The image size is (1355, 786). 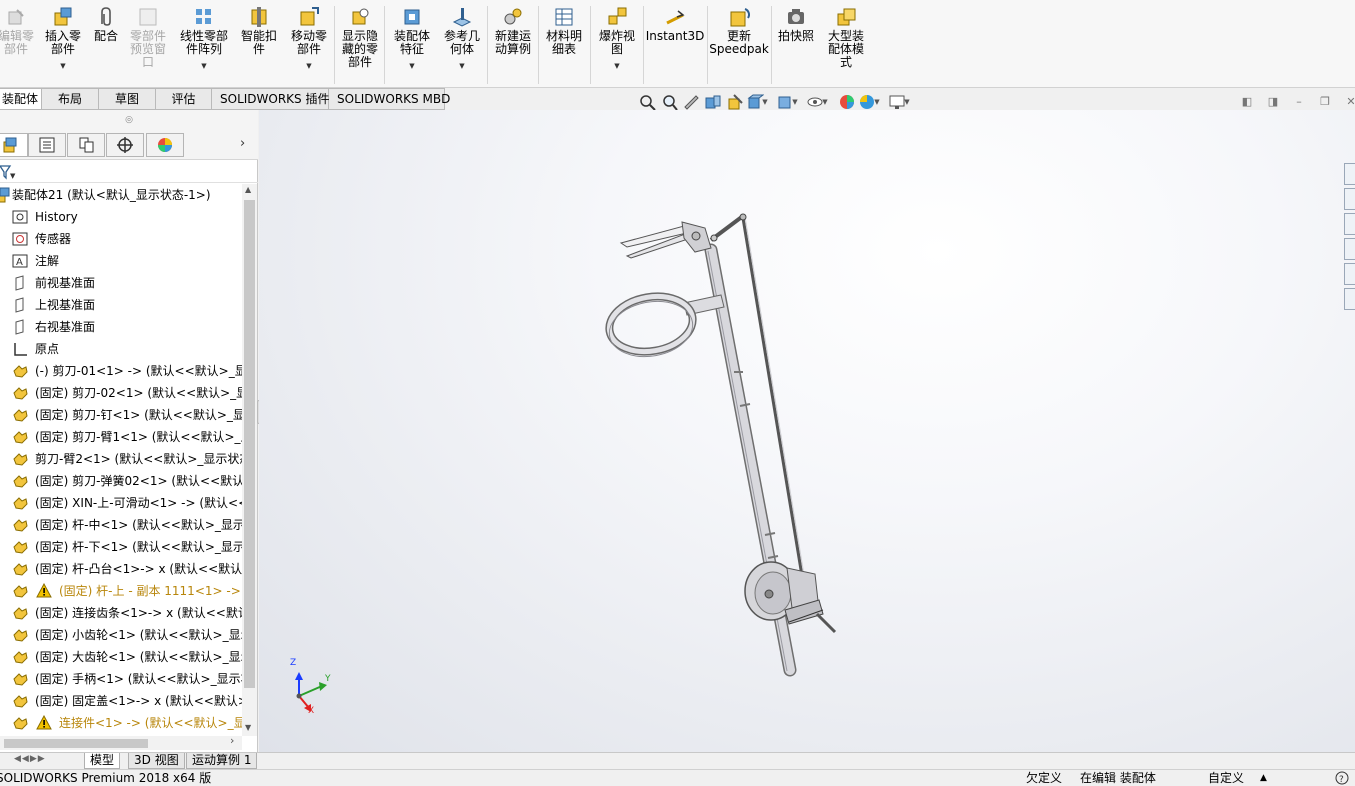 What do you see at coordinates (675, 24) in the screenshot?
I see `instant3d-button: Instant3D` at bounding box center [675, 24].